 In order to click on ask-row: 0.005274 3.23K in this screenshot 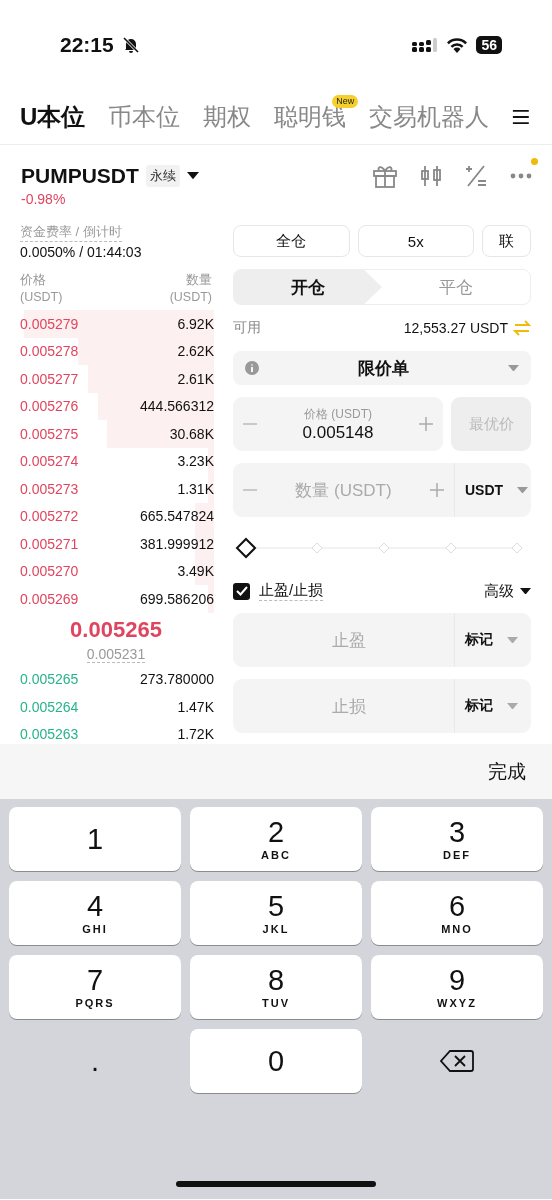, I will do `click(117, 461)`.